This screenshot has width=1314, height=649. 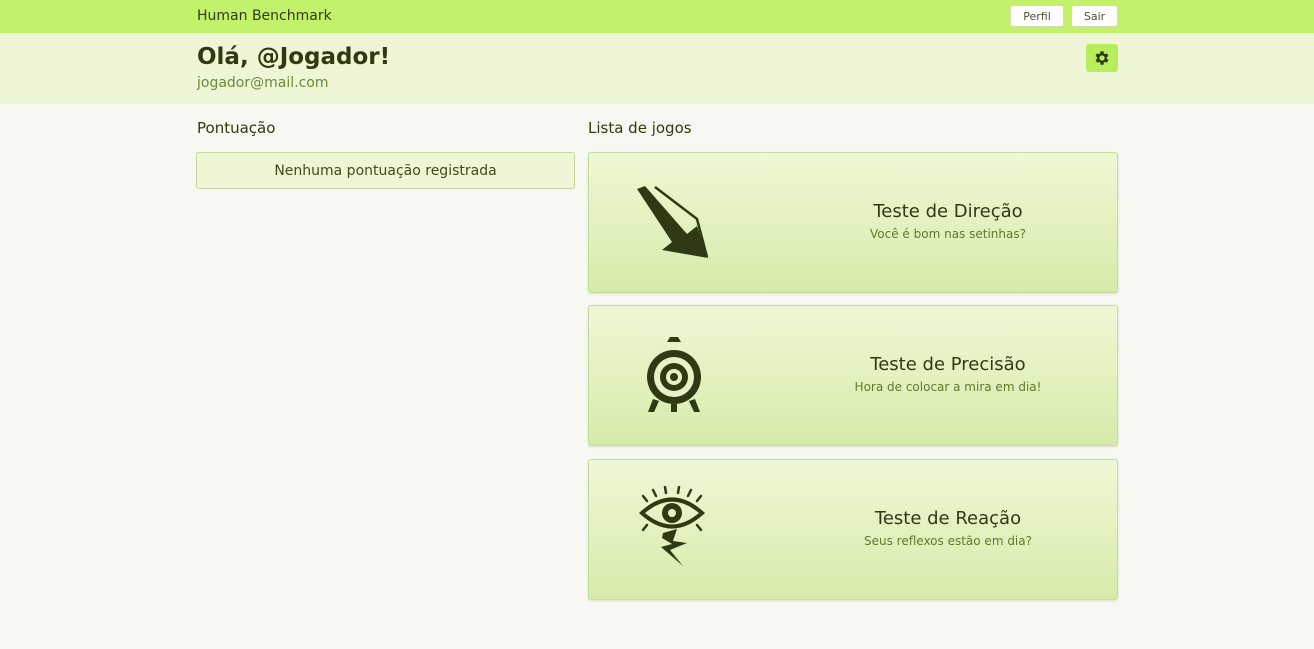 What do you see at coordinates (947, 541) in the screenshot?
I see `game-subtitle: Seus reflexos estão em dia?` at bounding box center [947, 541].